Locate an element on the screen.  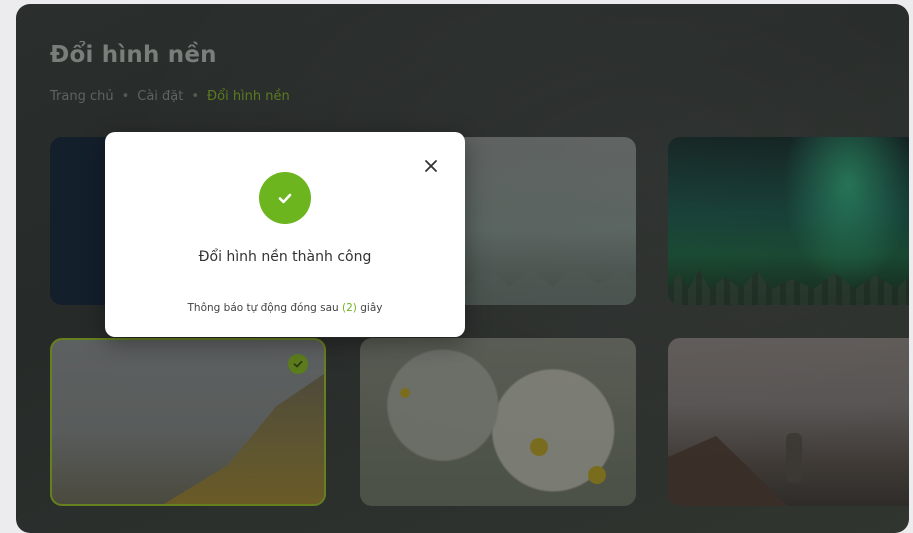
wallpaper-tile-daisies is located at coordinates (498, 422).